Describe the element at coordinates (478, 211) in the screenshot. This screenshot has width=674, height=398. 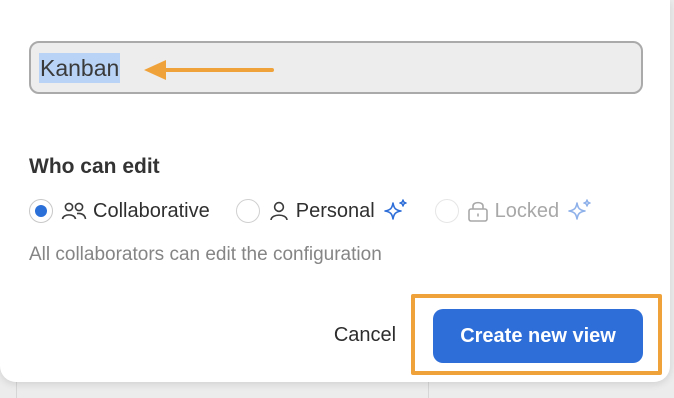
I see `lock-icon` at that location.